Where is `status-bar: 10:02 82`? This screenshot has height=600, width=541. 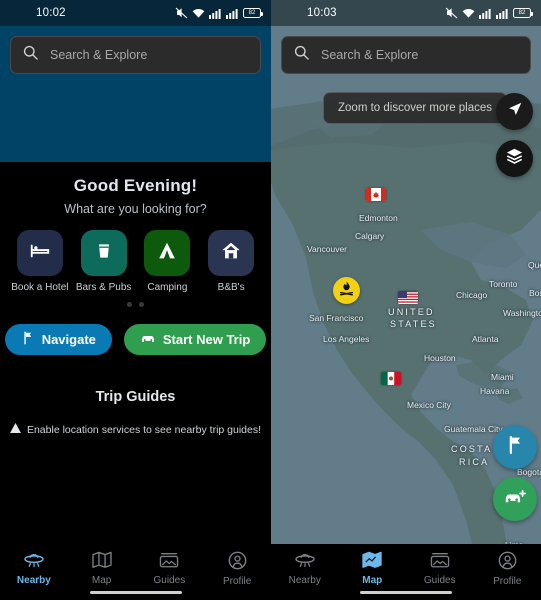
status-bar: 10:02 82 is located at coordinates (135, 13).